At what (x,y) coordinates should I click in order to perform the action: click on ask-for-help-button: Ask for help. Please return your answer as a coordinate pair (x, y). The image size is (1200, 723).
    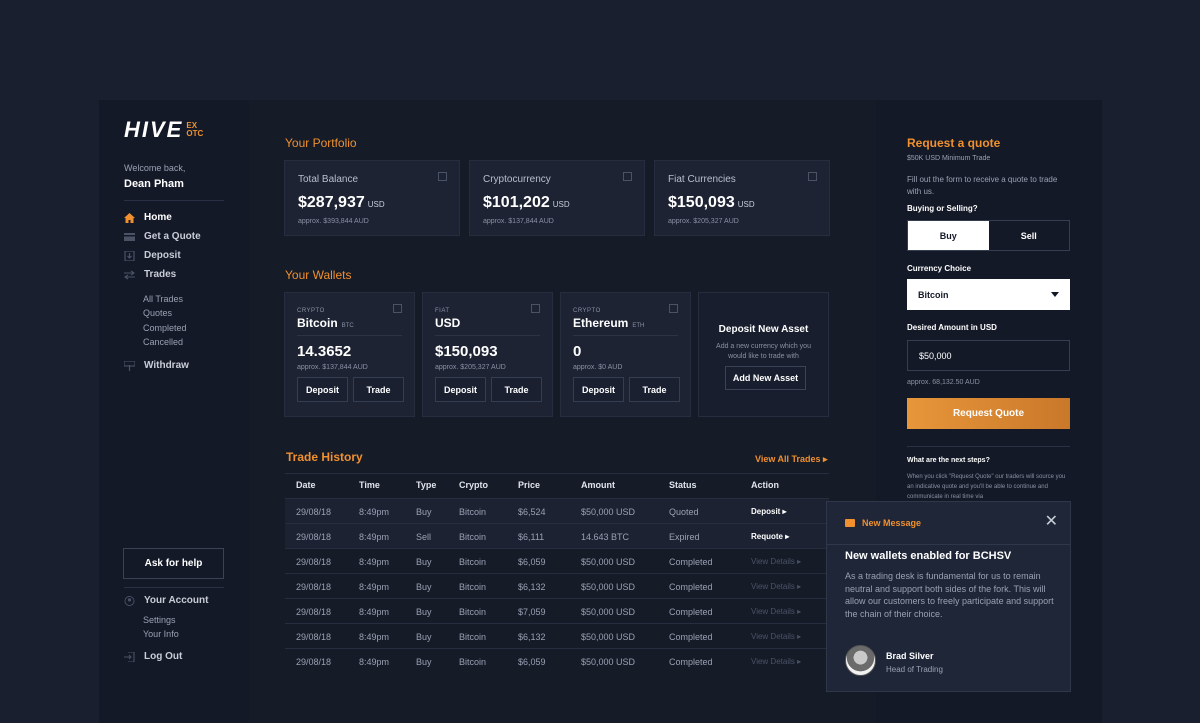
    Looking at the image, I should click on (173, 563).